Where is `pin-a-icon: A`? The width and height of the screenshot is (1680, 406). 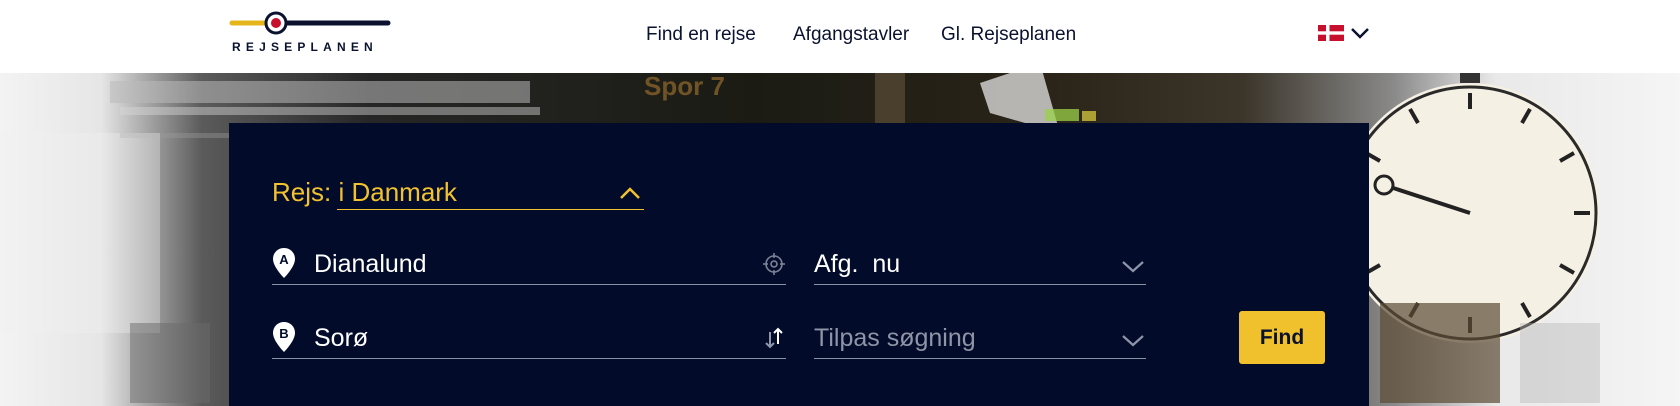
pin-a-icon: A is located at coordinates (284, 263).